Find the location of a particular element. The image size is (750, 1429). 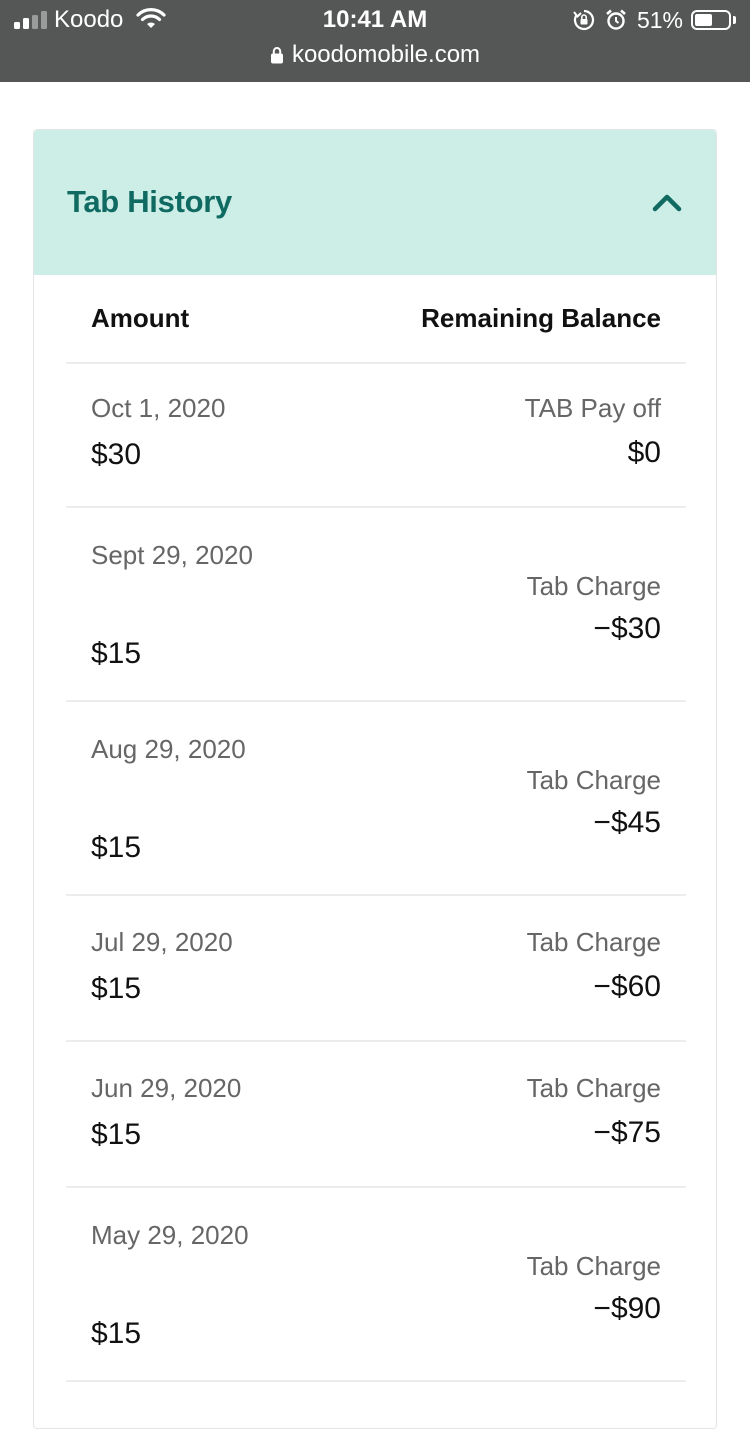

row-date: Jun 29, 2020 is located at coordinates (166, 1088).